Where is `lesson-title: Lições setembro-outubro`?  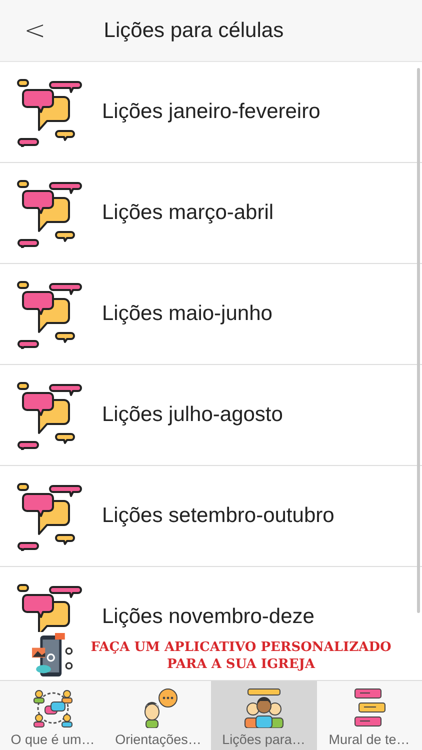
lesson-title: Lições setembro-outubro is located at coordinates (218, 516).